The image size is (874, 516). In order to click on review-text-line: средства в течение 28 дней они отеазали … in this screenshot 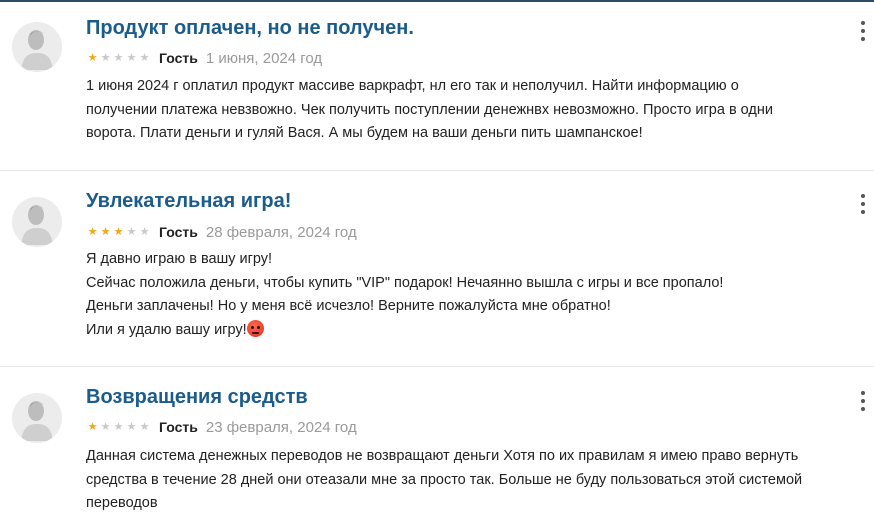, I will do `click(444, 479)`.